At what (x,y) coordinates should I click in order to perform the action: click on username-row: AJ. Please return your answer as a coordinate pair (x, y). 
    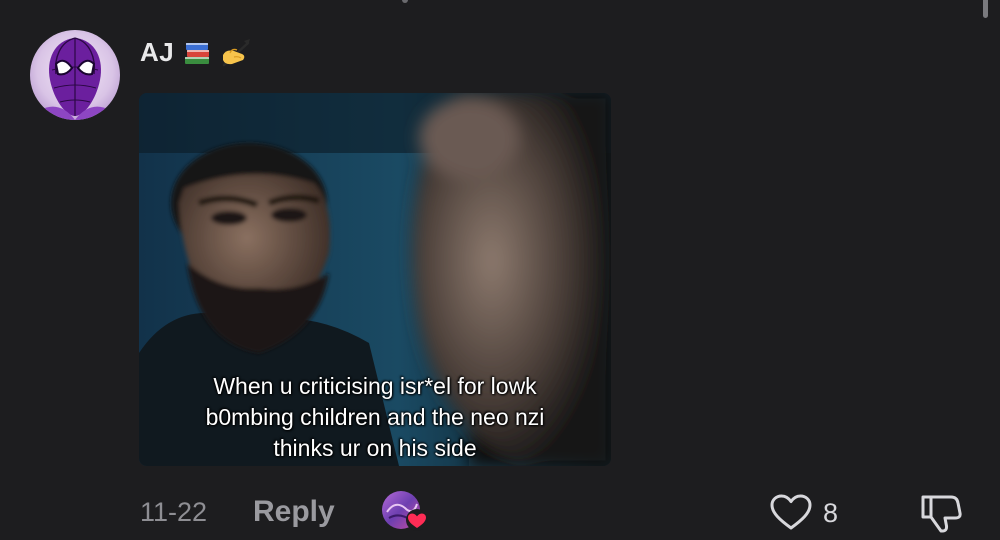
    Looking at the image, I should click on (196, 52).